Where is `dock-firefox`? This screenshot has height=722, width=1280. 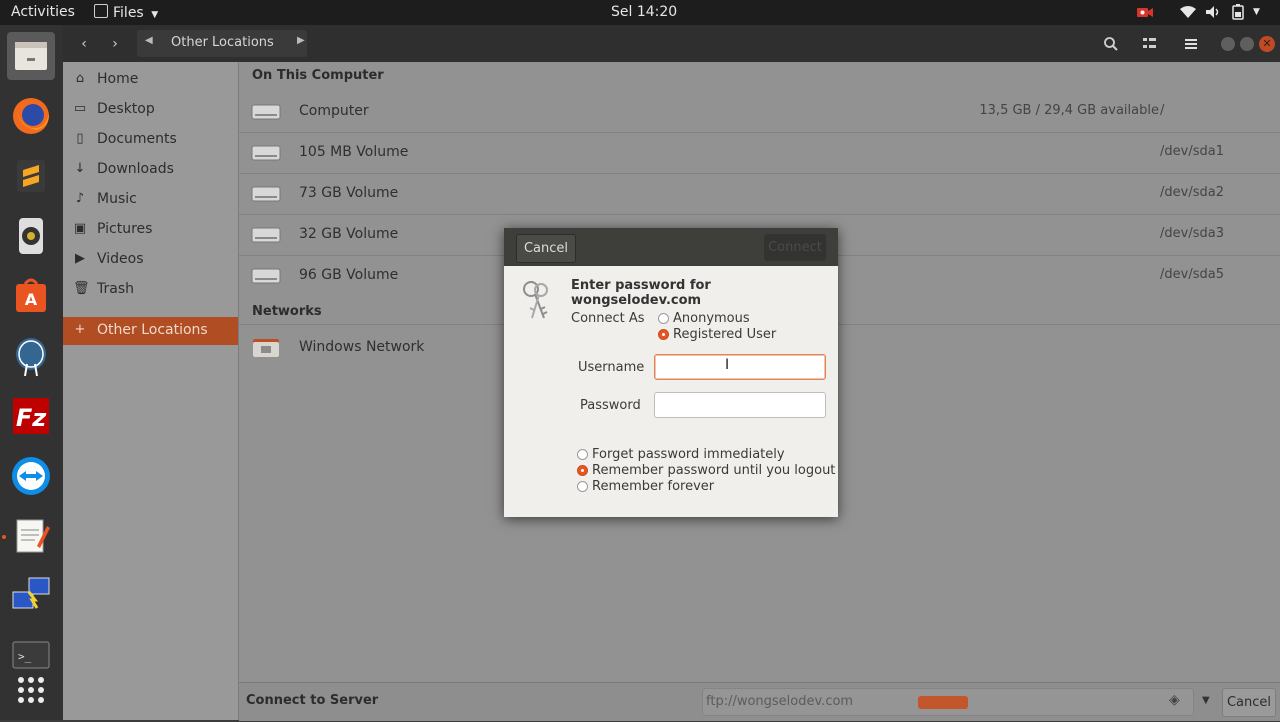 dock-firefox is located at coordinates (31, 116).